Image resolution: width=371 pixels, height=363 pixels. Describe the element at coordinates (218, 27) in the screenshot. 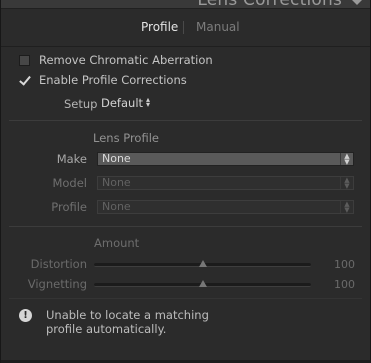

I see `tab-manual: Manual` at that location.